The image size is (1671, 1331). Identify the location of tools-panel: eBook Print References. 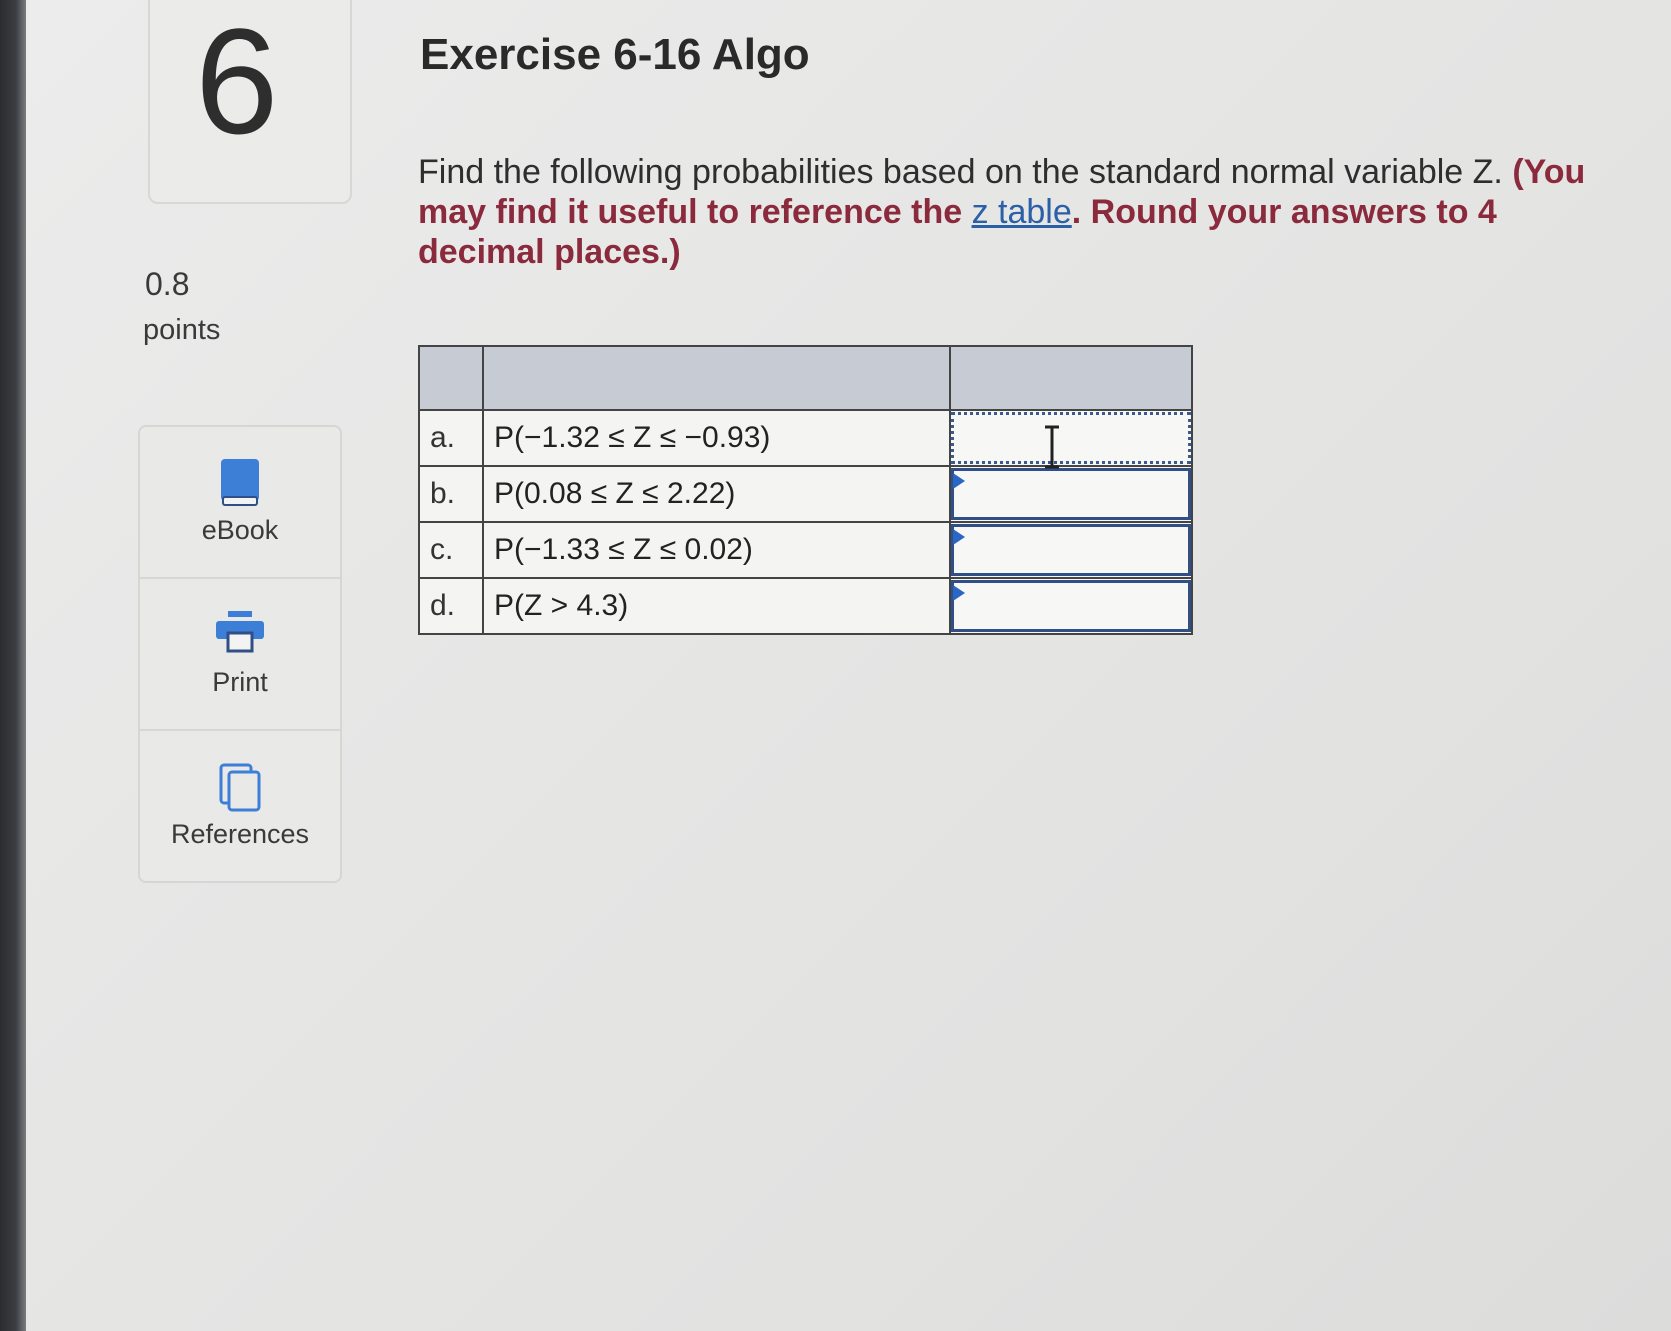
(240, 654).